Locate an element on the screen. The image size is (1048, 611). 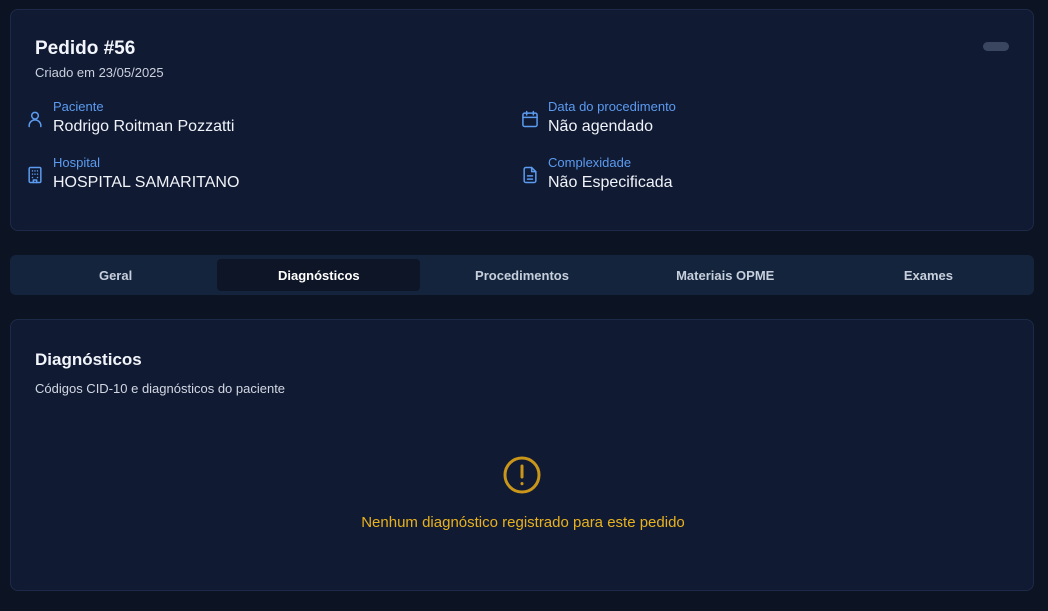
data-procedimento-label: Data do procedimento is located at coordinates (612, 106).